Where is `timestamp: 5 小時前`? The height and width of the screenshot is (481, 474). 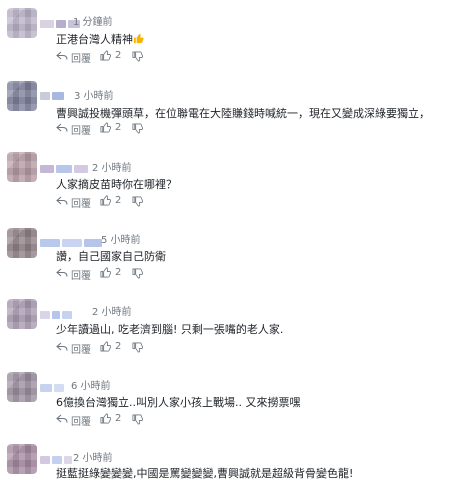
timestamp: 5 小時前 is located at coordinates (121, 240).